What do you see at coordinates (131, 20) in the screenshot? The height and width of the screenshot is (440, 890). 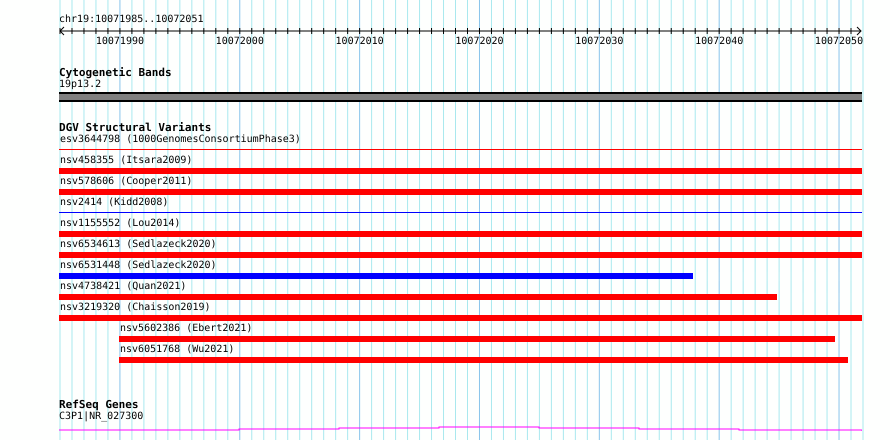 I see `location-text: chr19:10071985..10072051` at bounding box center [131, 20].